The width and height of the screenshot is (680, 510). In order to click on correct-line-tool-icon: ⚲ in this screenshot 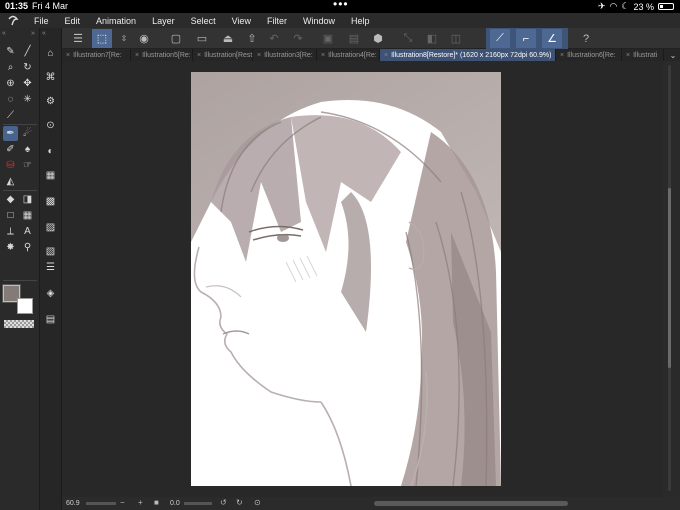, I will do `click(27, 247)`.